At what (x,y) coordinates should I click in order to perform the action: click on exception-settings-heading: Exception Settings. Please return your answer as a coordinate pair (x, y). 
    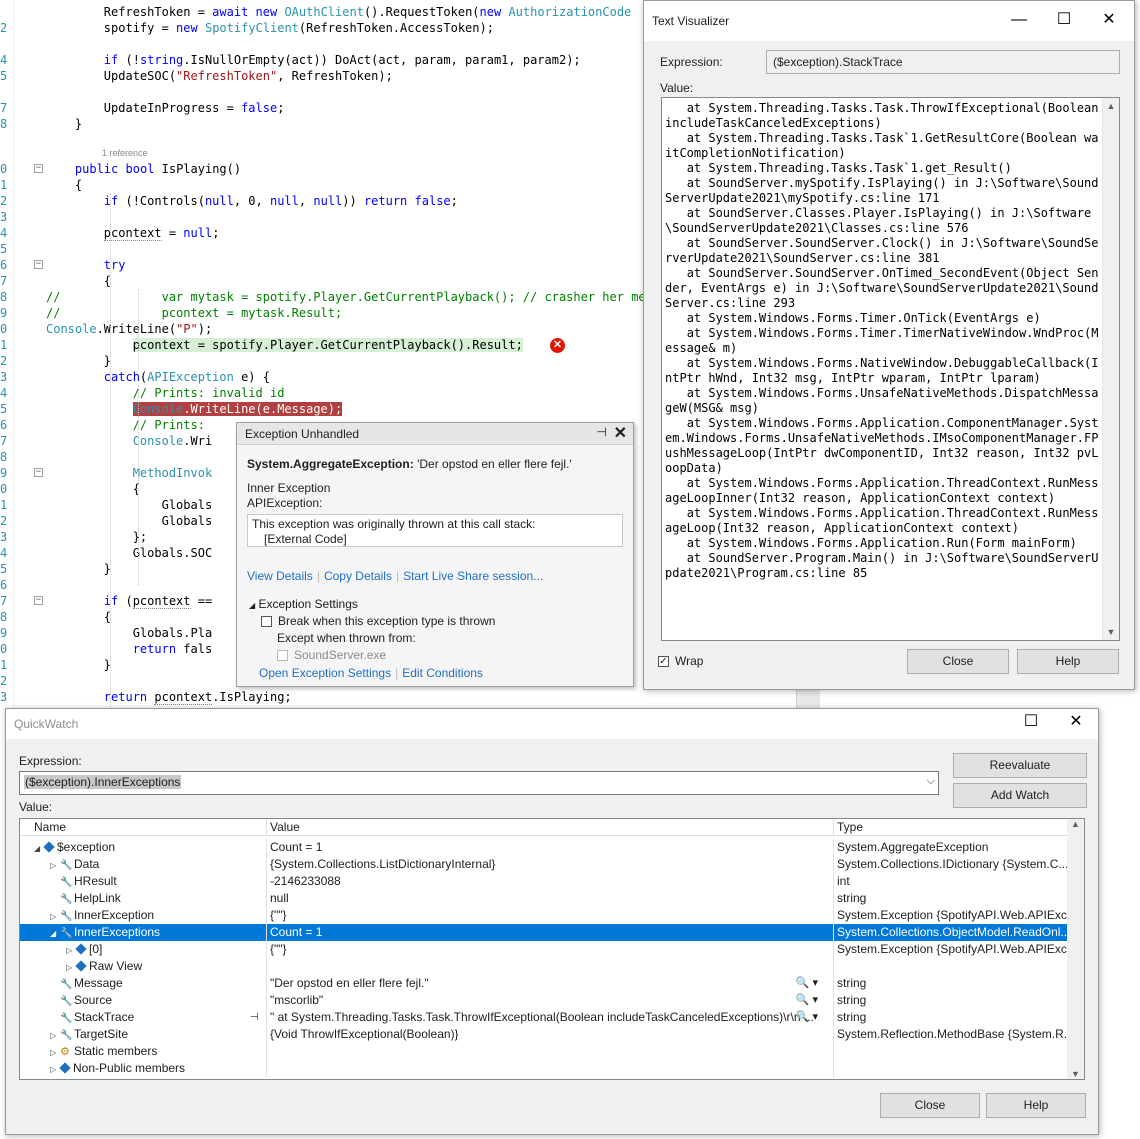
    Looking at the image, I should click on (308, 604).